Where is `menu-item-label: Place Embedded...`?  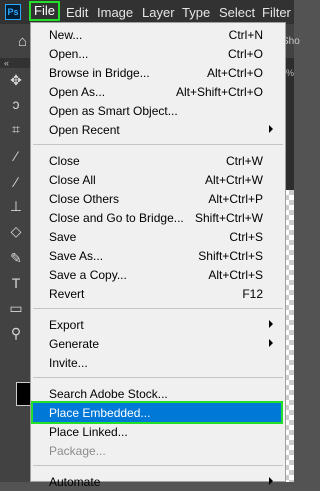
menu-item-label: Place Embedded... is located at coordinates (100, 413).